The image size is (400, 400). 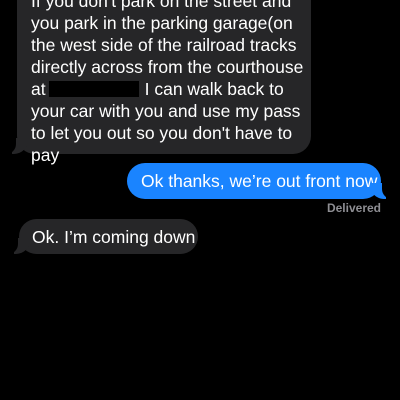 What do you see at coordinates (162, 133) in the screenshot?
I see `message-text-line: to let you out so you don't have to` at bounding box center [162, 133].